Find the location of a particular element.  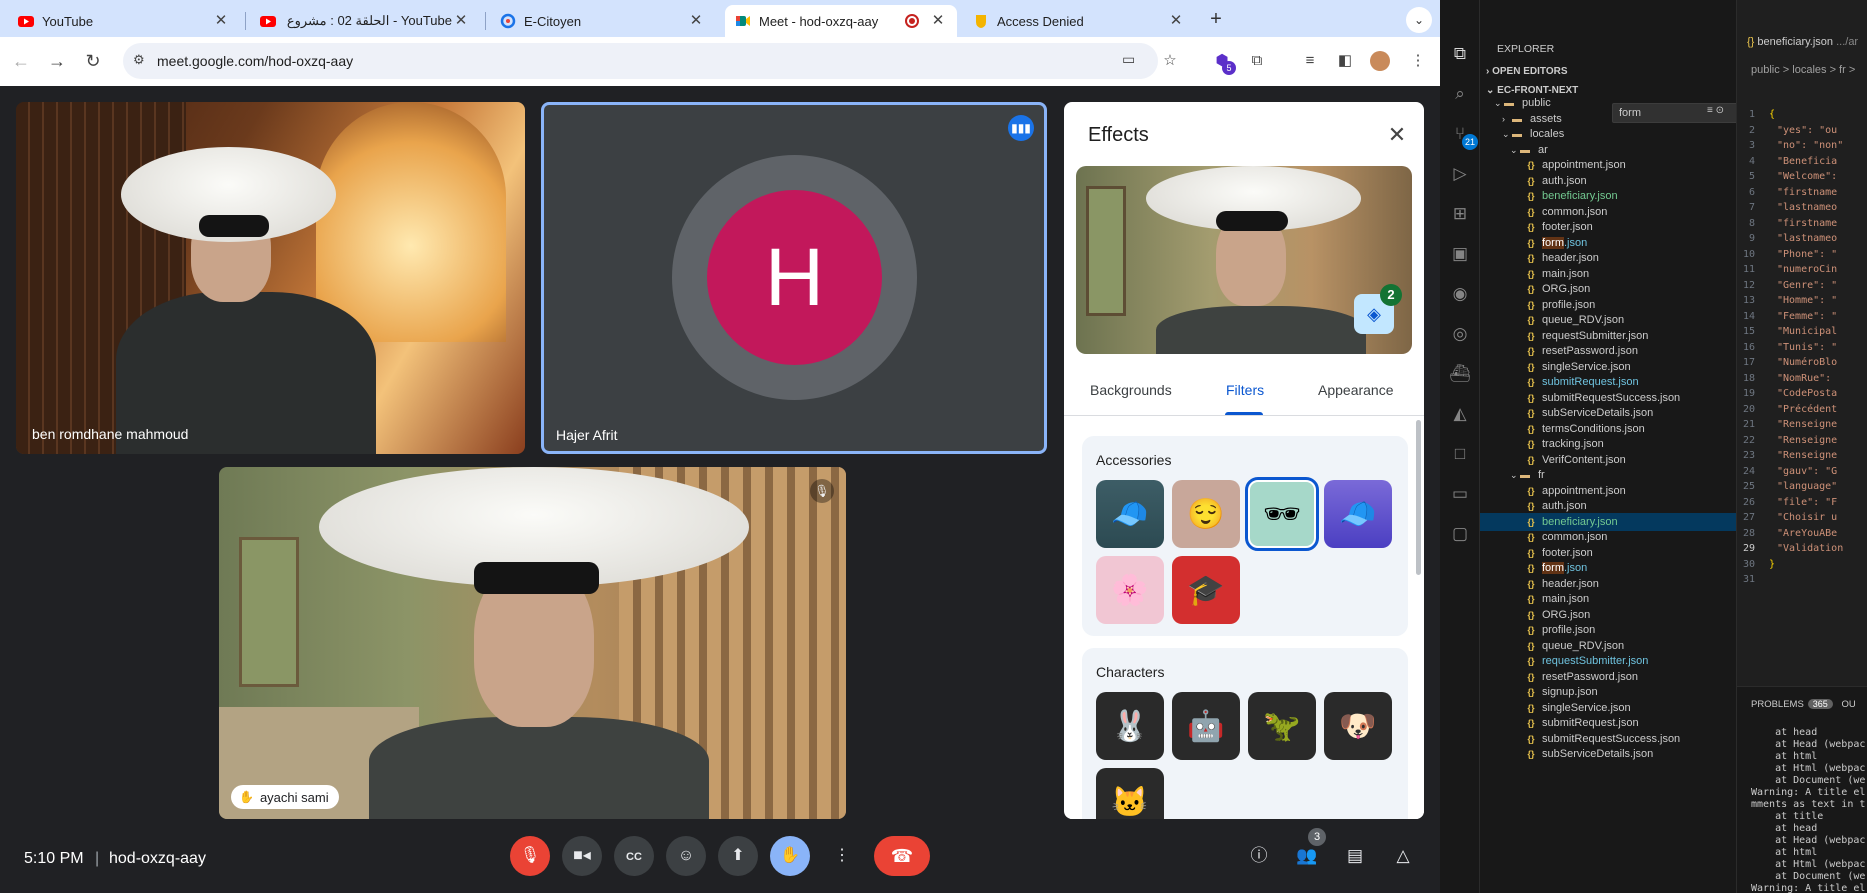

menu-icon: ⋮ is located at coordinates (1418, 61).